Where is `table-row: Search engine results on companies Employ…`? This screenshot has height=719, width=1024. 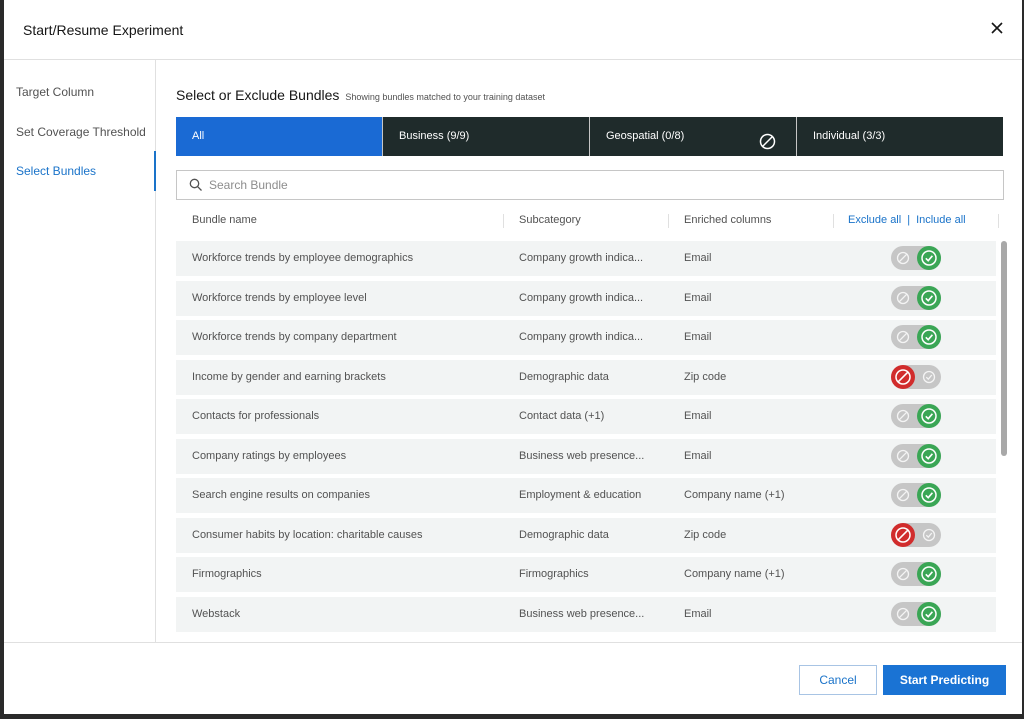 table-row: Search engine results on companies Employ… is located at coordinates (586, 495).